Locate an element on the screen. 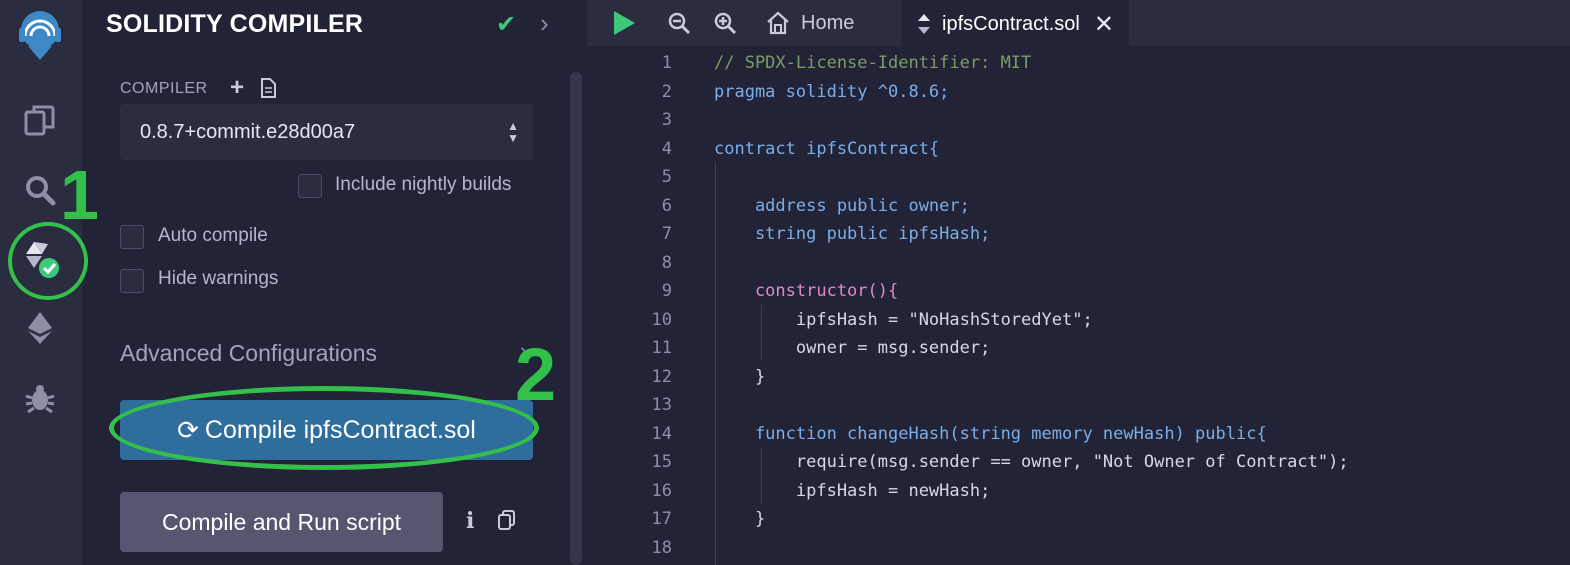  line-number: 2 is located at coordinates (666, 92).